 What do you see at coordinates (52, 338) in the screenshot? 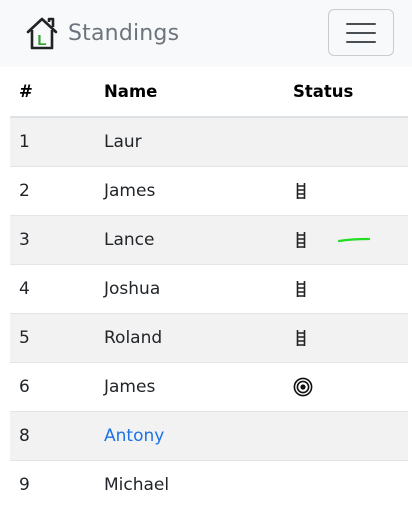
I see `rank-cell: 5` at bounding box center [52, 338].